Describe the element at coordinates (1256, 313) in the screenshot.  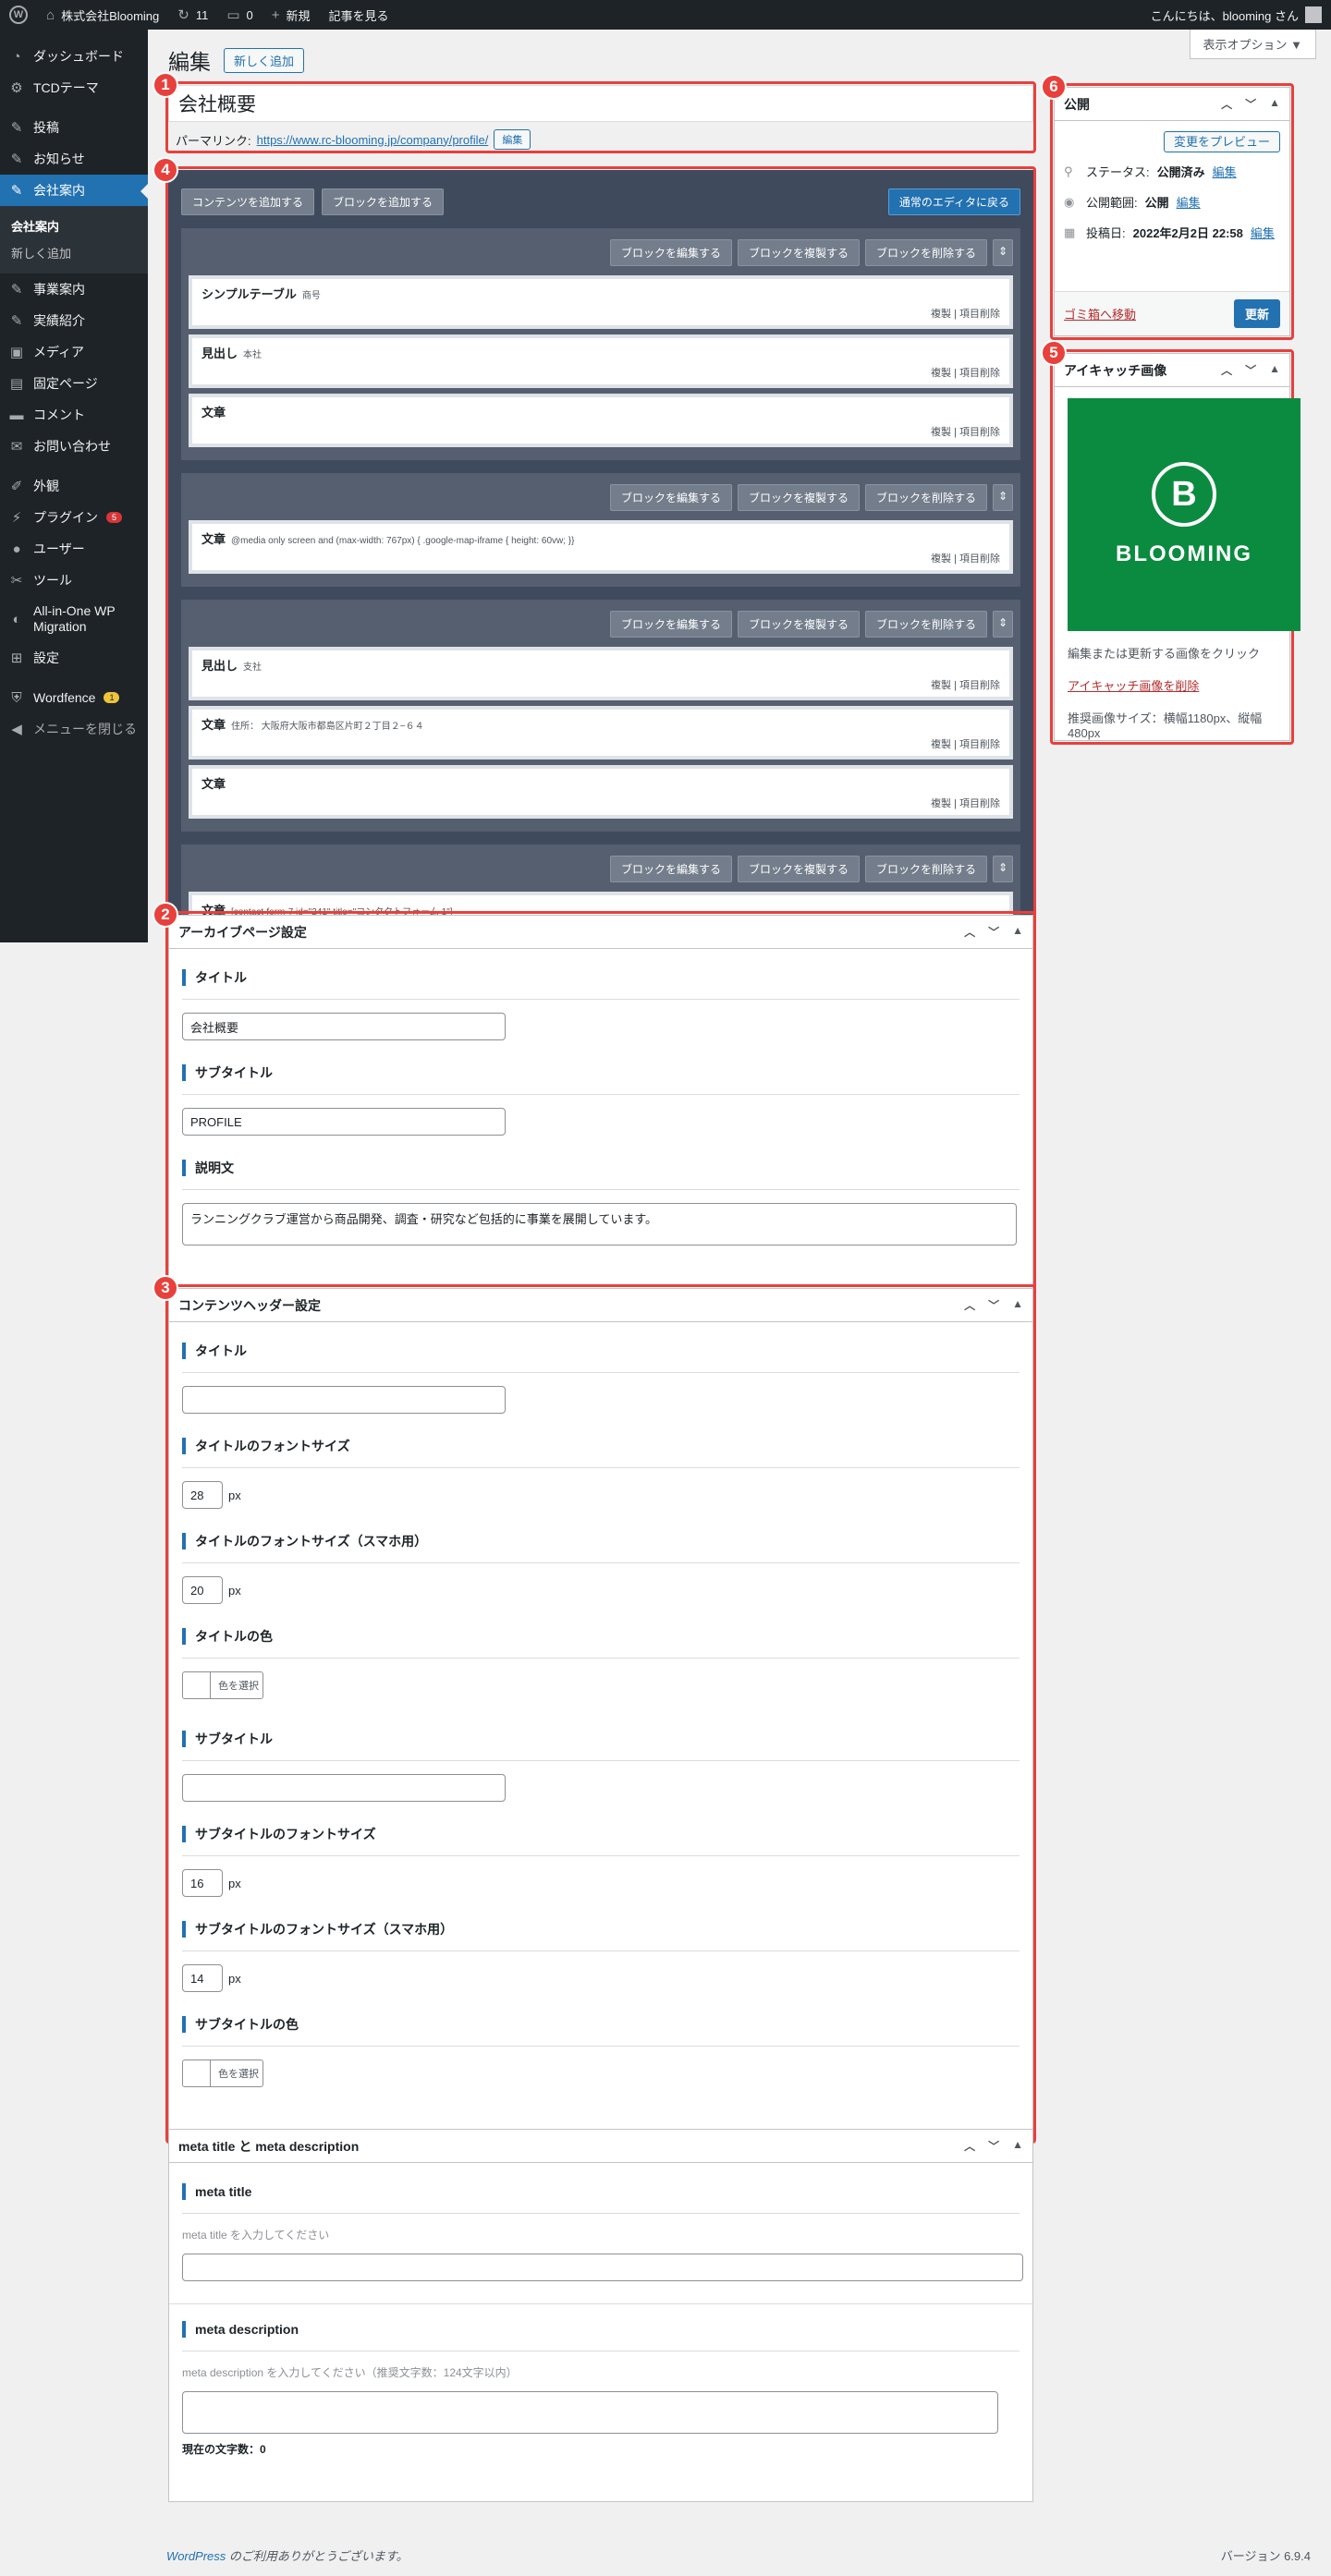
I see `update-button: 更新` at that location.